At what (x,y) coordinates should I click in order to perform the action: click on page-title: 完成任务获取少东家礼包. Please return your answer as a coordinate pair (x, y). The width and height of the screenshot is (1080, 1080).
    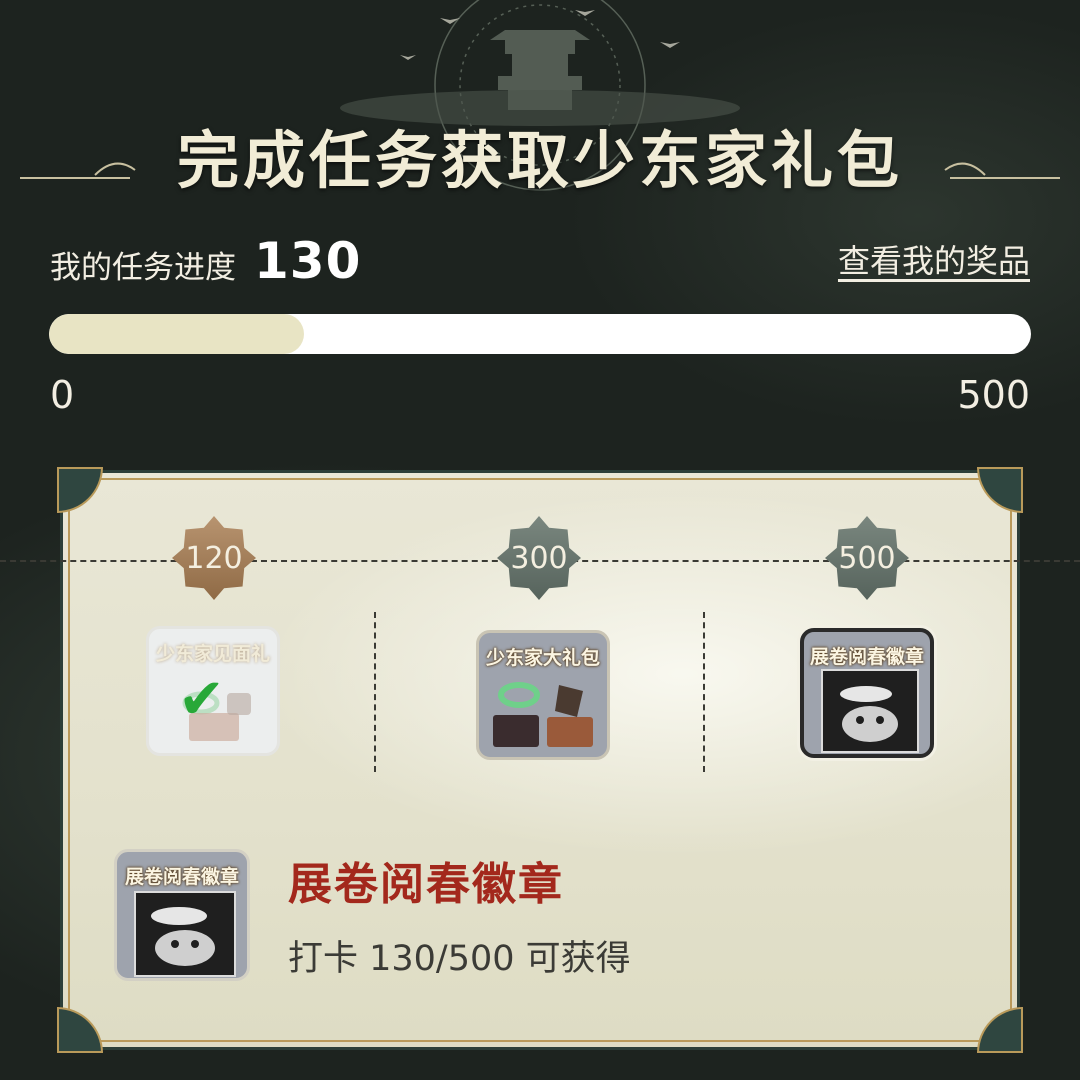
    Looking at the image, I should click on (539, 160).